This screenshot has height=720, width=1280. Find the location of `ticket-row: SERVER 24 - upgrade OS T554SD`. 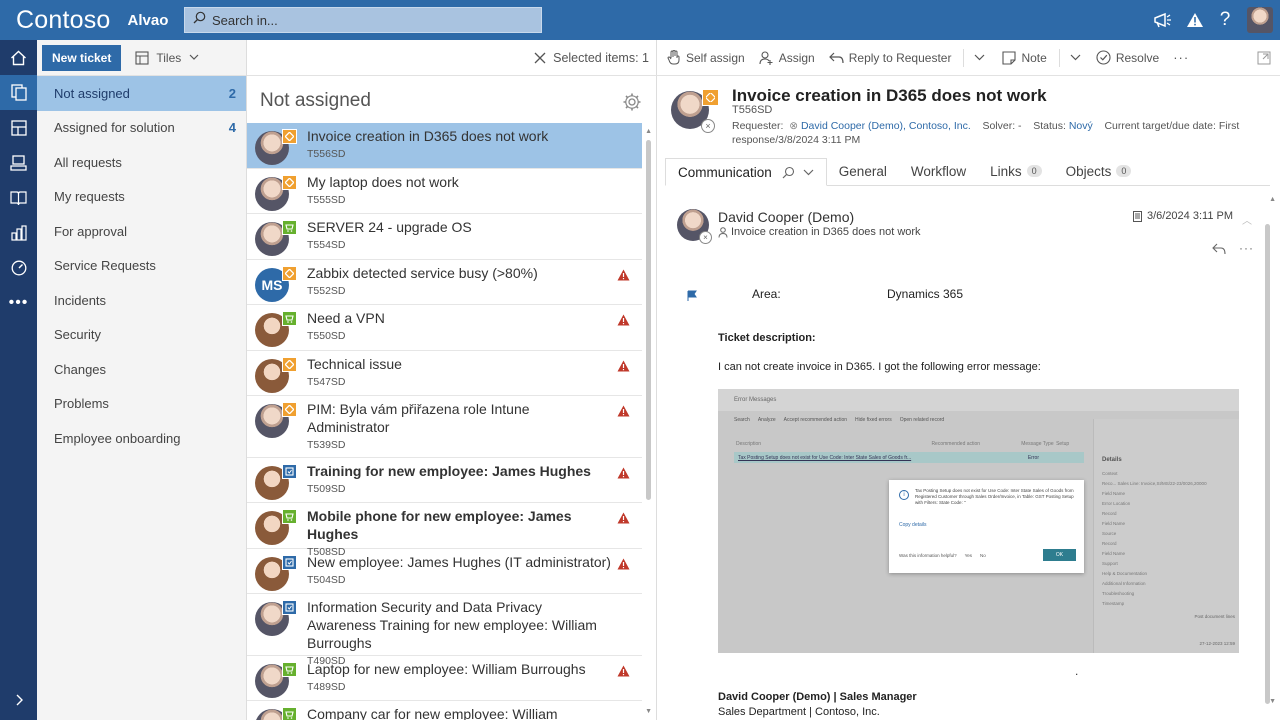

ticket-row: SERVER 24 - upgrade OS T554SD is located at coordinates (444, 237).